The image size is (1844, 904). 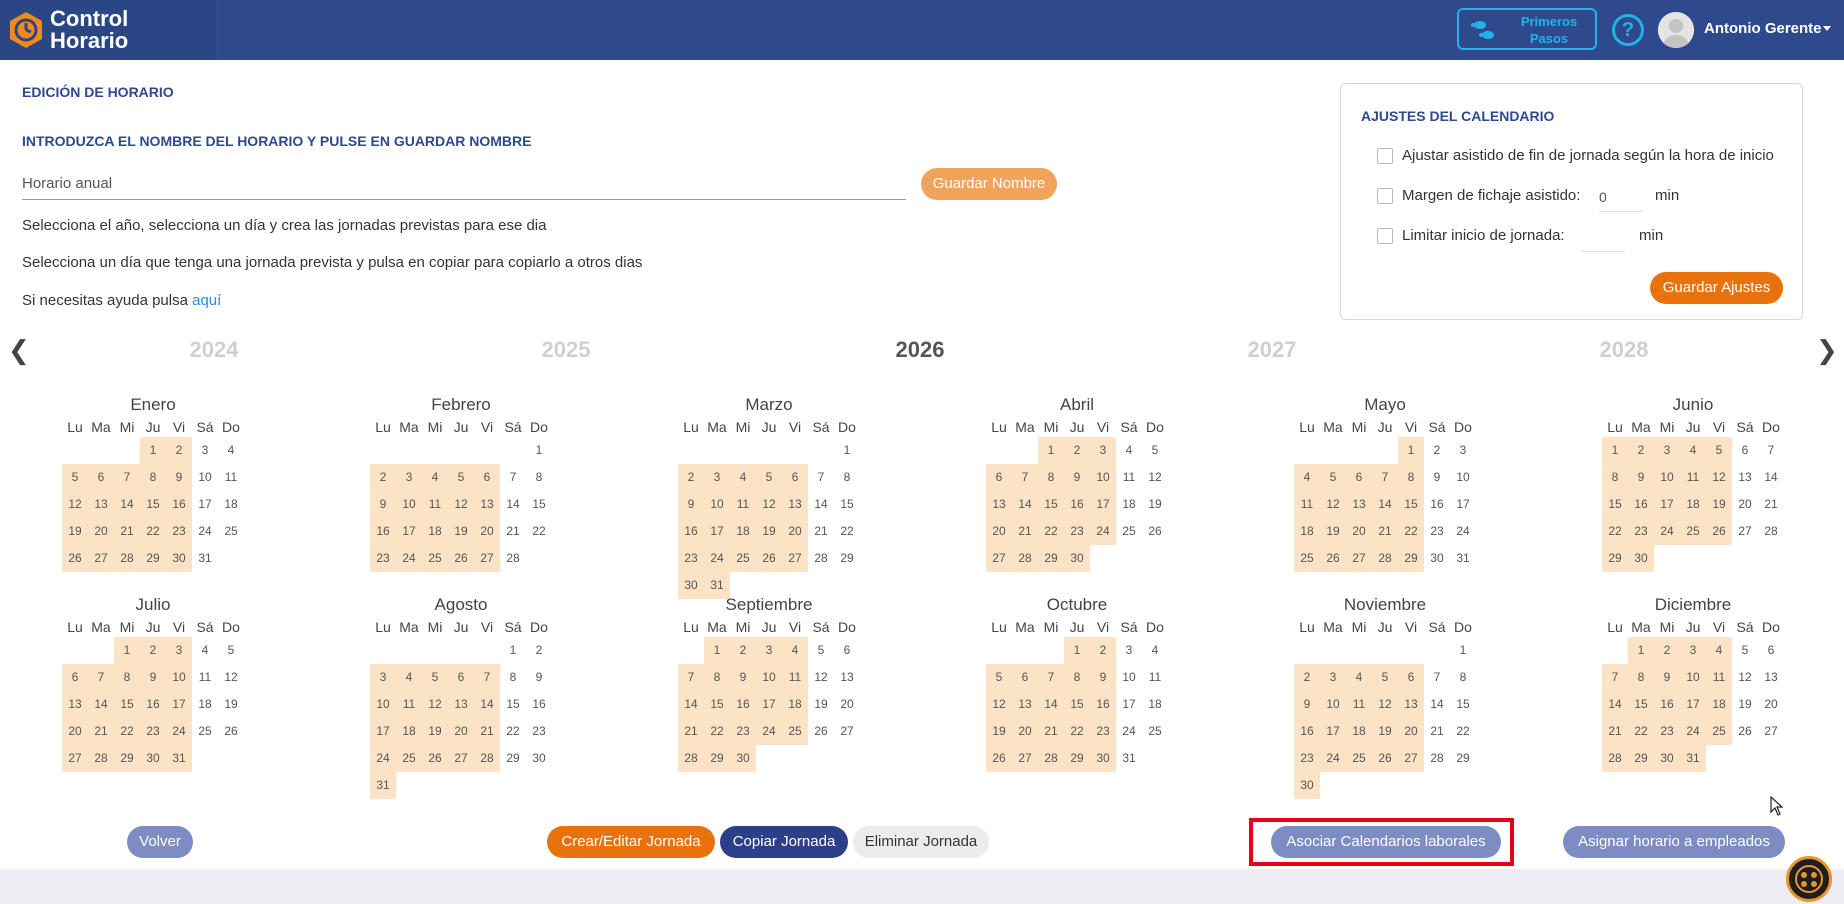 What do you see at coordinates (1693, 650) in the screenshot?
I see `calendar-day: 3` at bounding box center [1693, 650].